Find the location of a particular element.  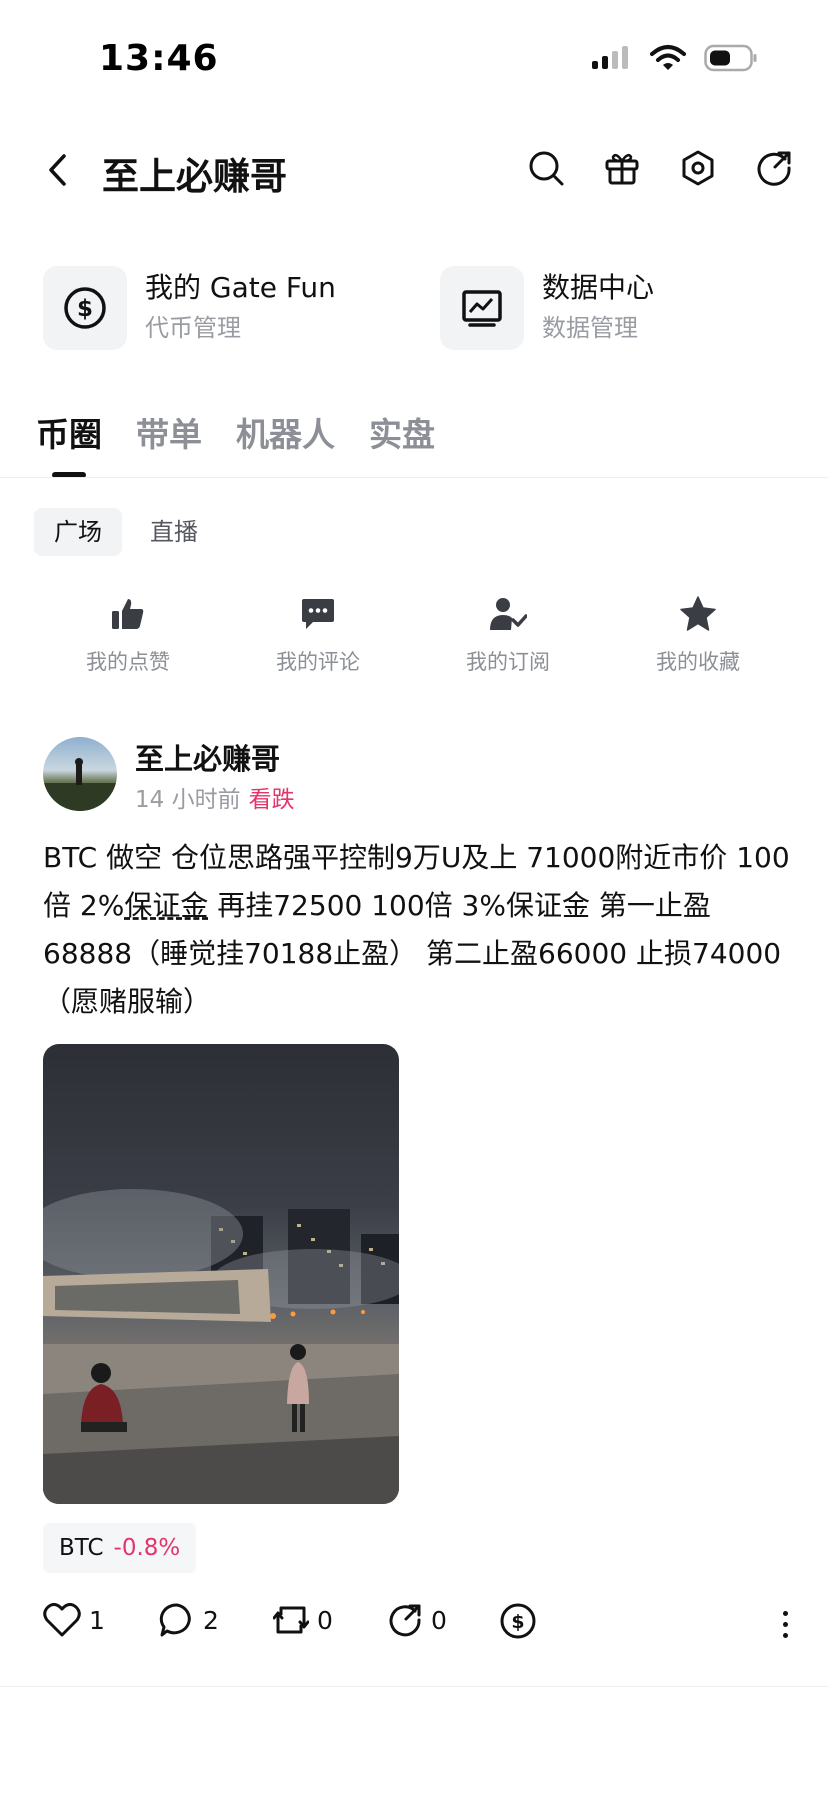

comment-button: 2 is located at coordinates (189, 1620).